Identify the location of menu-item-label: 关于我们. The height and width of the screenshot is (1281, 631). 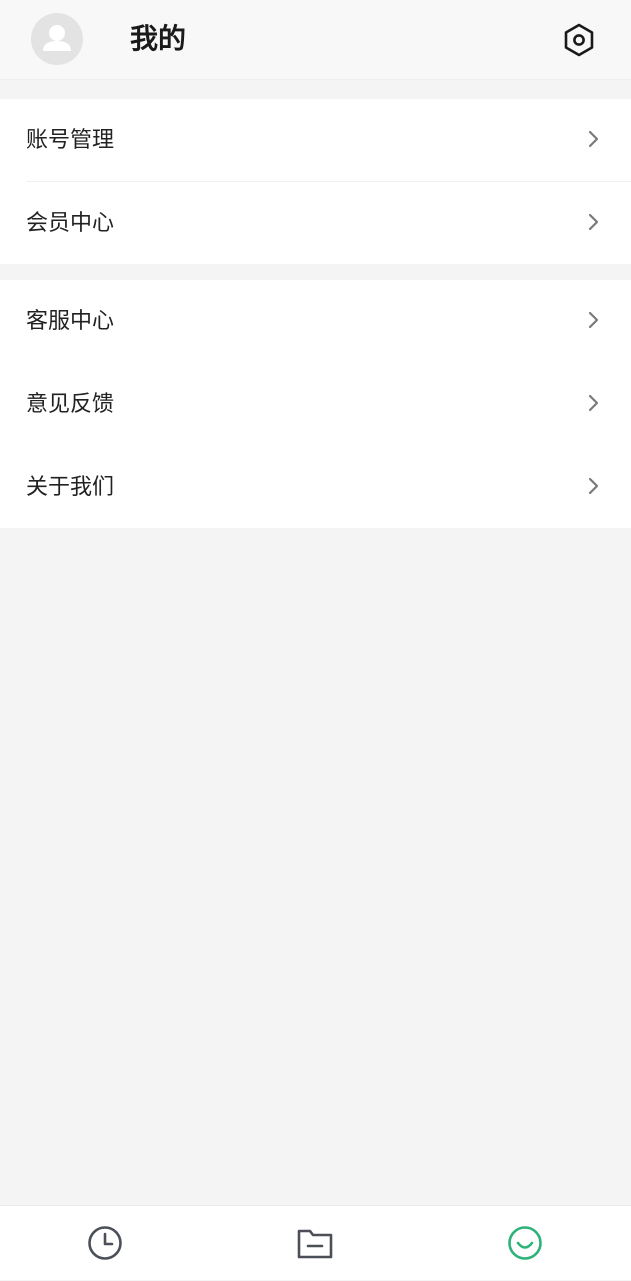
(70, 487).